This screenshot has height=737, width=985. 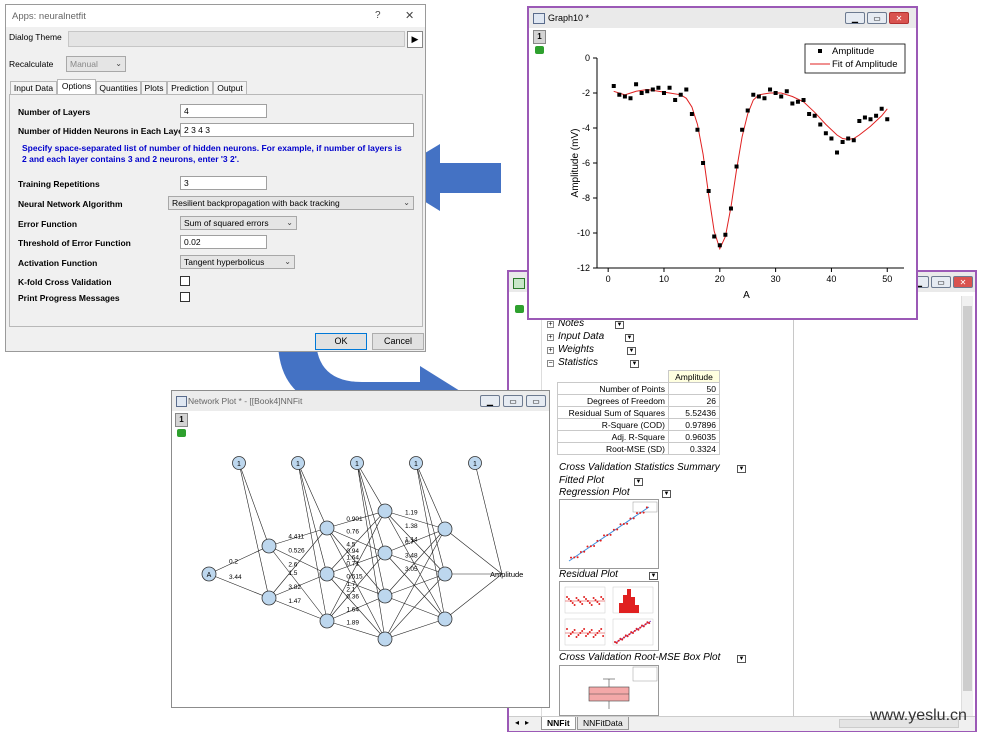 I want to click on expand-input-data: +, so click(x=550, y=337).